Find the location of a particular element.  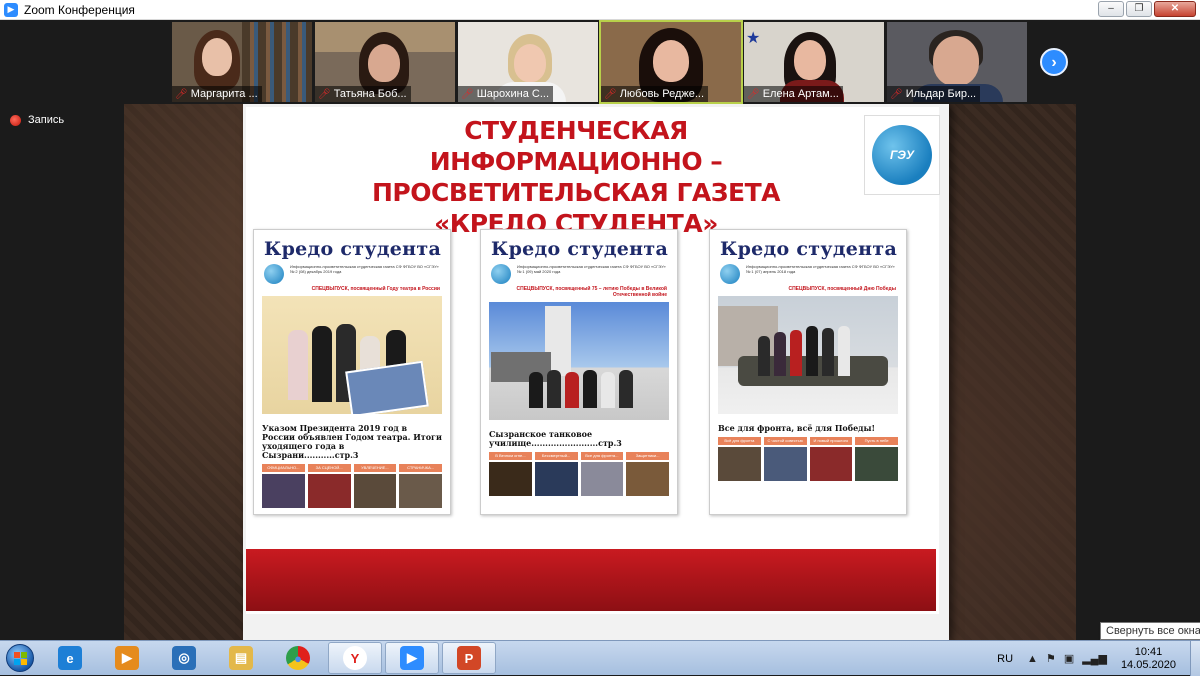

taskbar-app-internet-explorer: e is located at coordinates (70, 658).